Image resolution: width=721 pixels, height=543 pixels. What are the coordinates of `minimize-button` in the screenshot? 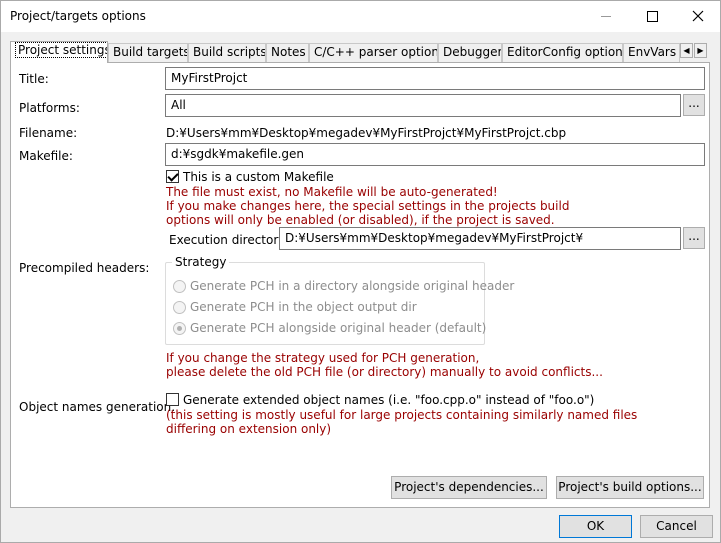 It's located at (606, 16).